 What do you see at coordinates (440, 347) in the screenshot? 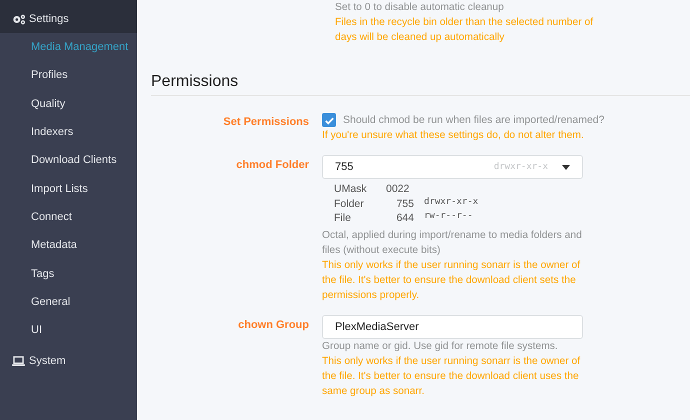
I see `help-text: Group name or gid. Use gid for remote file systems.` at bounding box center [440, 347].